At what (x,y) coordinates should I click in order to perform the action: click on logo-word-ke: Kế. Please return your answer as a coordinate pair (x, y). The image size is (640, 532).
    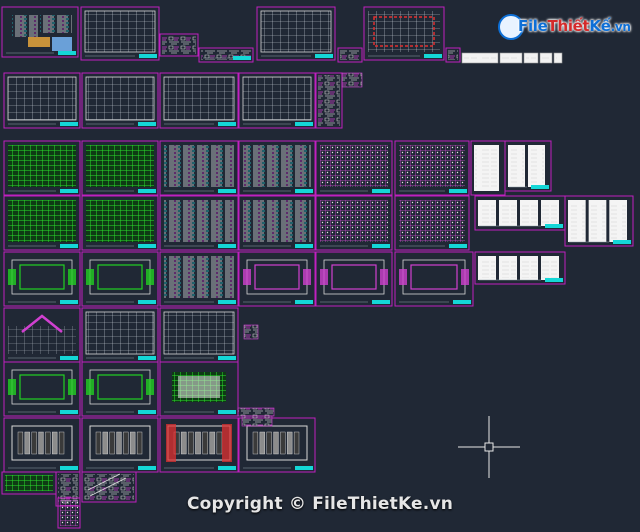
    Looking at the image, I should click on (600, 26).